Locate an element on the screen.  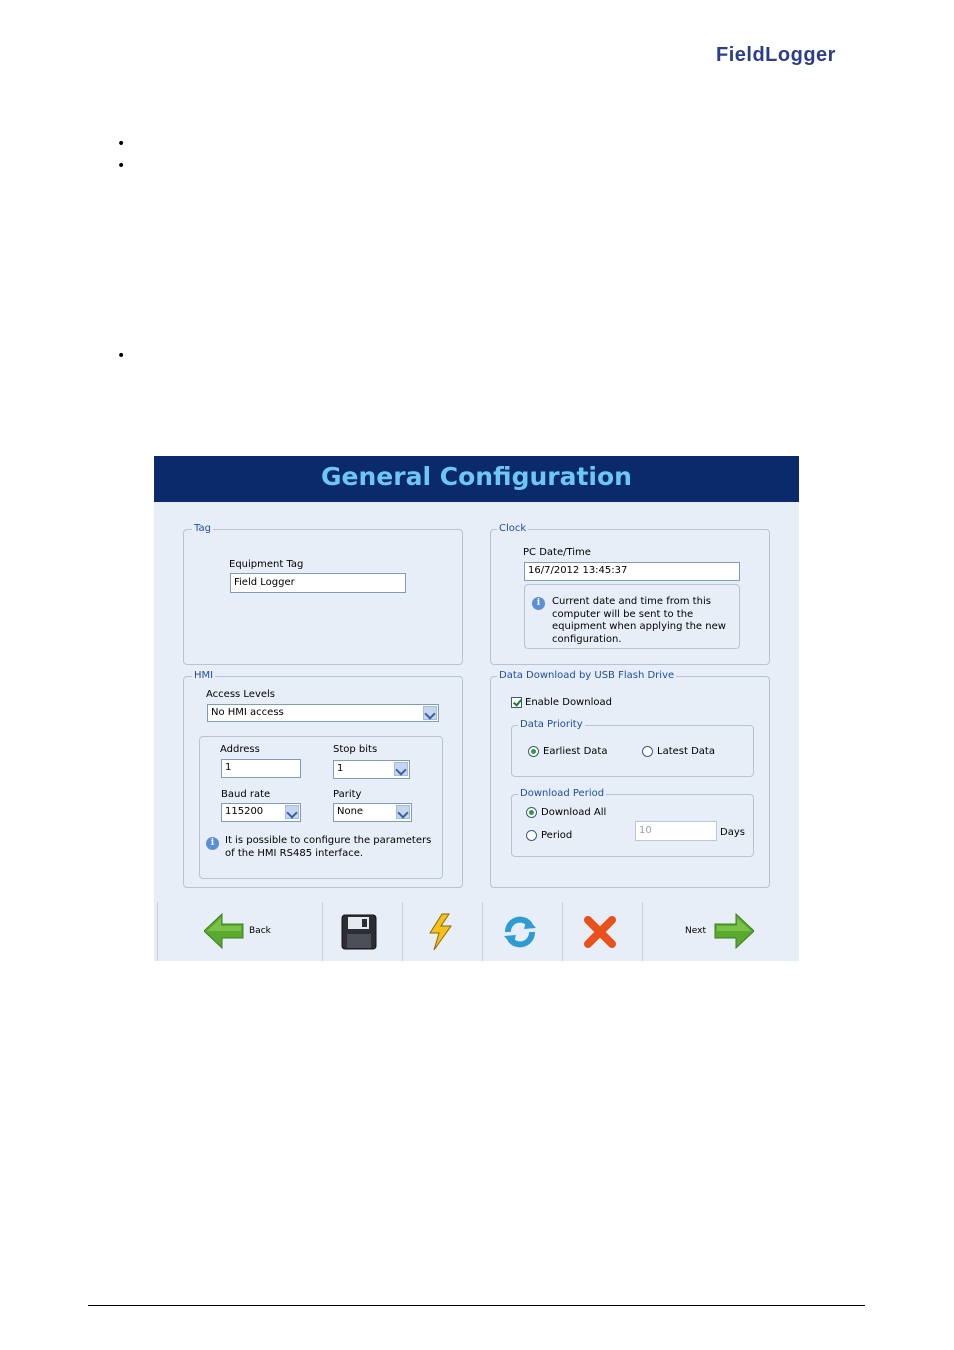
save-icon is located at coordinates (359, 932).